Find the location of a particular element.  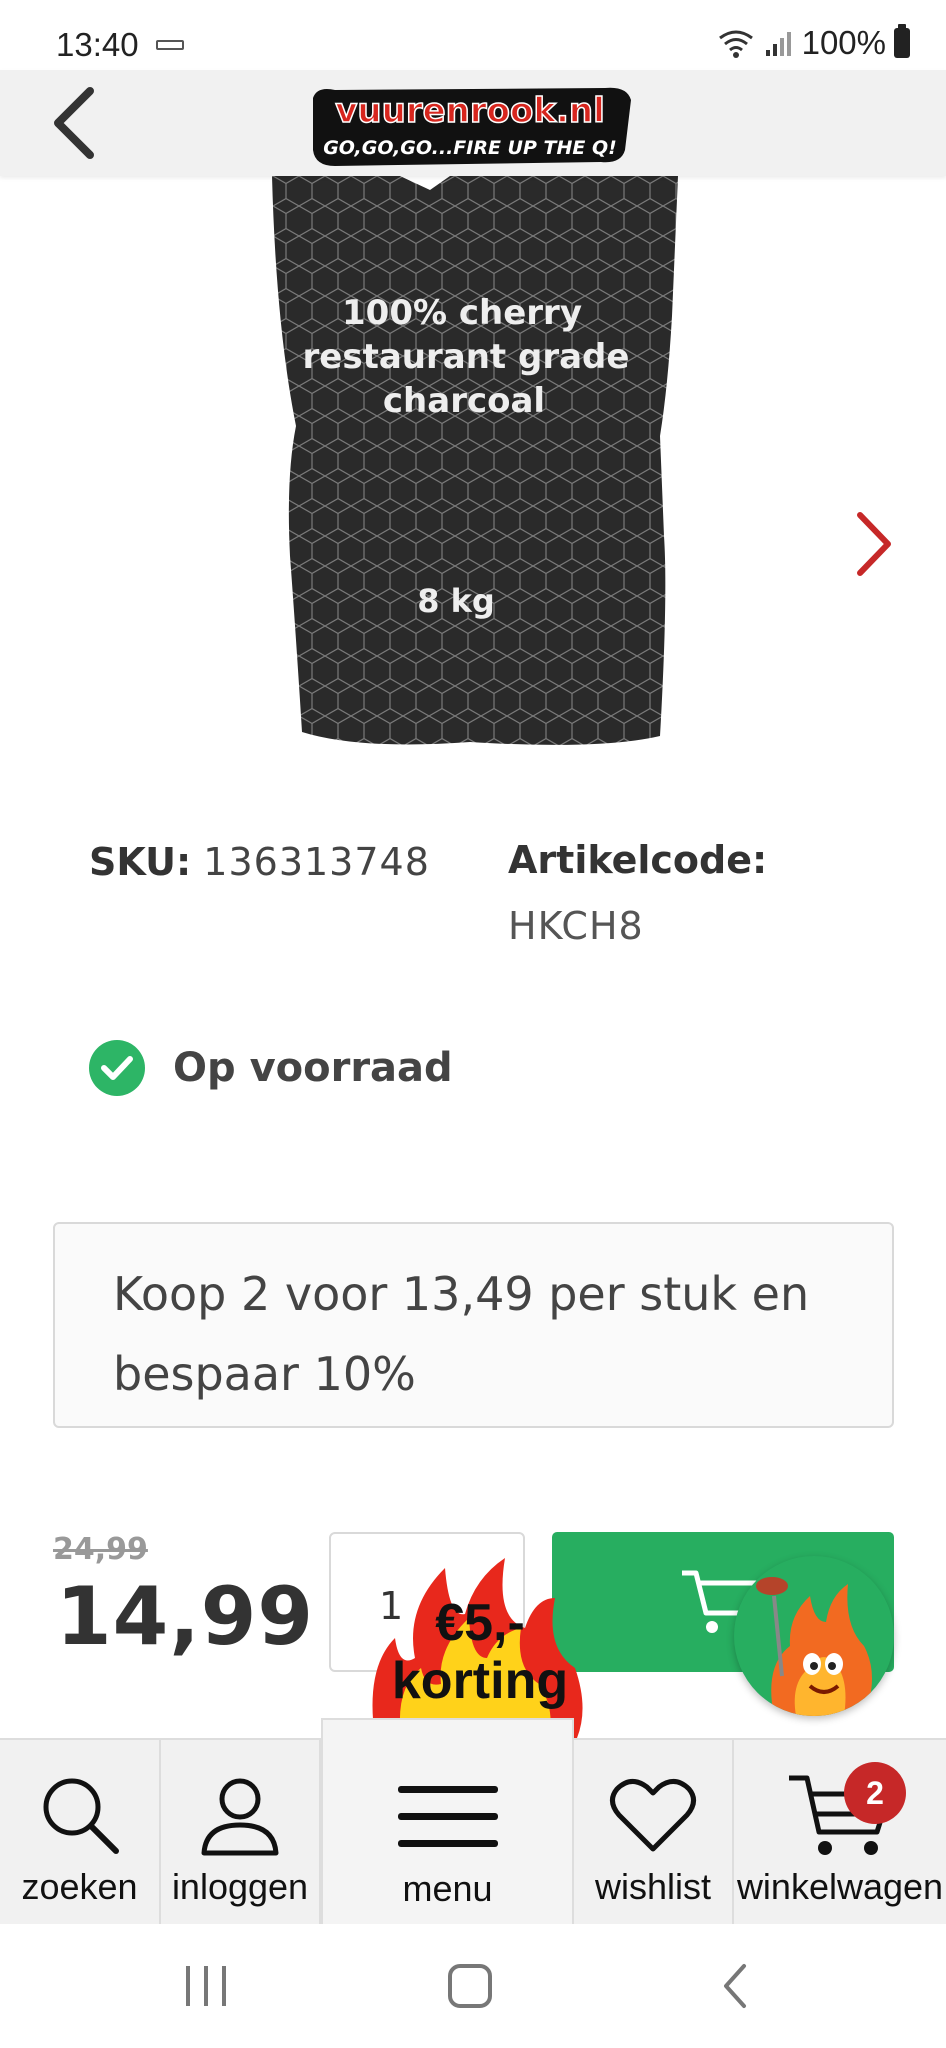

bag-text-line3: charcoal is located at coordinates (464, 401).